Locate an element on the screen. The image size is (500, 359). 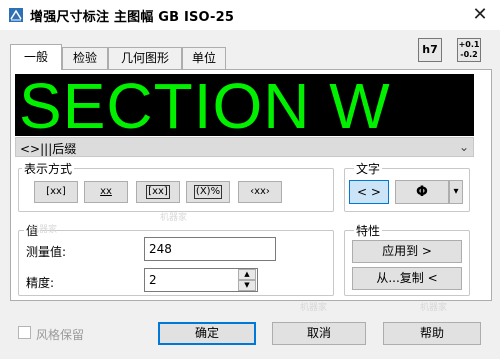
text-group-label: 文字 is located at coordinates (368, 168).